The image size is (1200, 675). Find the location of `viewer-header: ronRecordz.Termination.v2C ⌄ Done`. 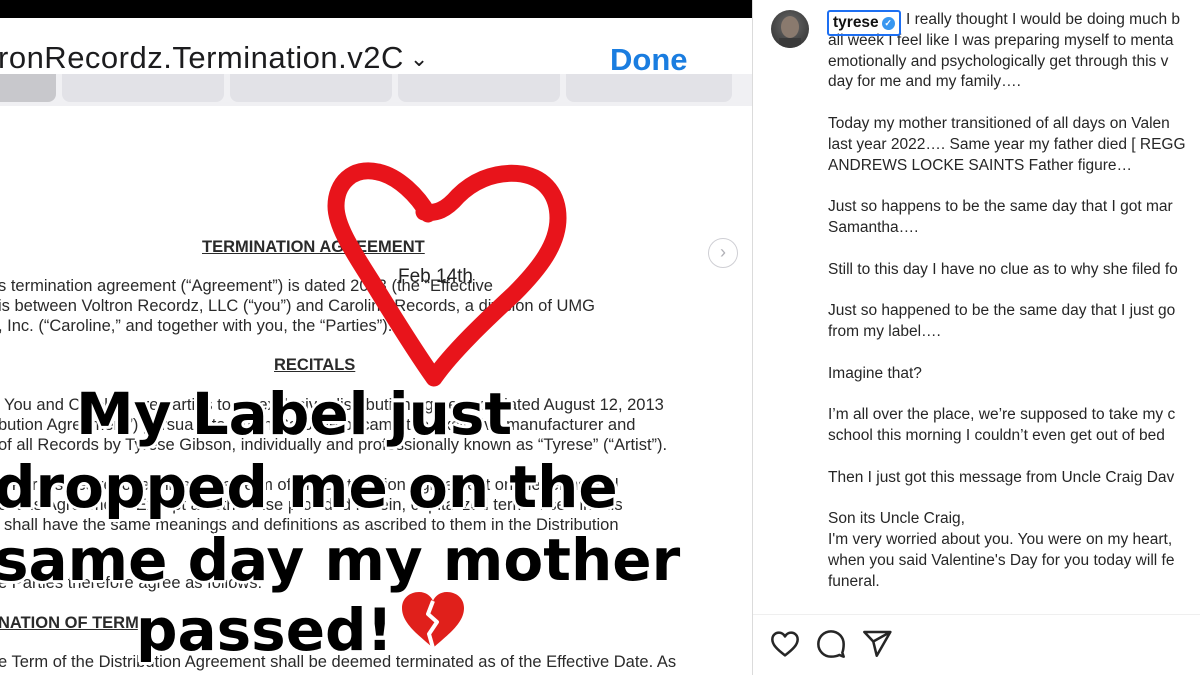

viewer-header: ronRecordz.Termination.v2C ⌄ Done is located at coordinates (376, 47).